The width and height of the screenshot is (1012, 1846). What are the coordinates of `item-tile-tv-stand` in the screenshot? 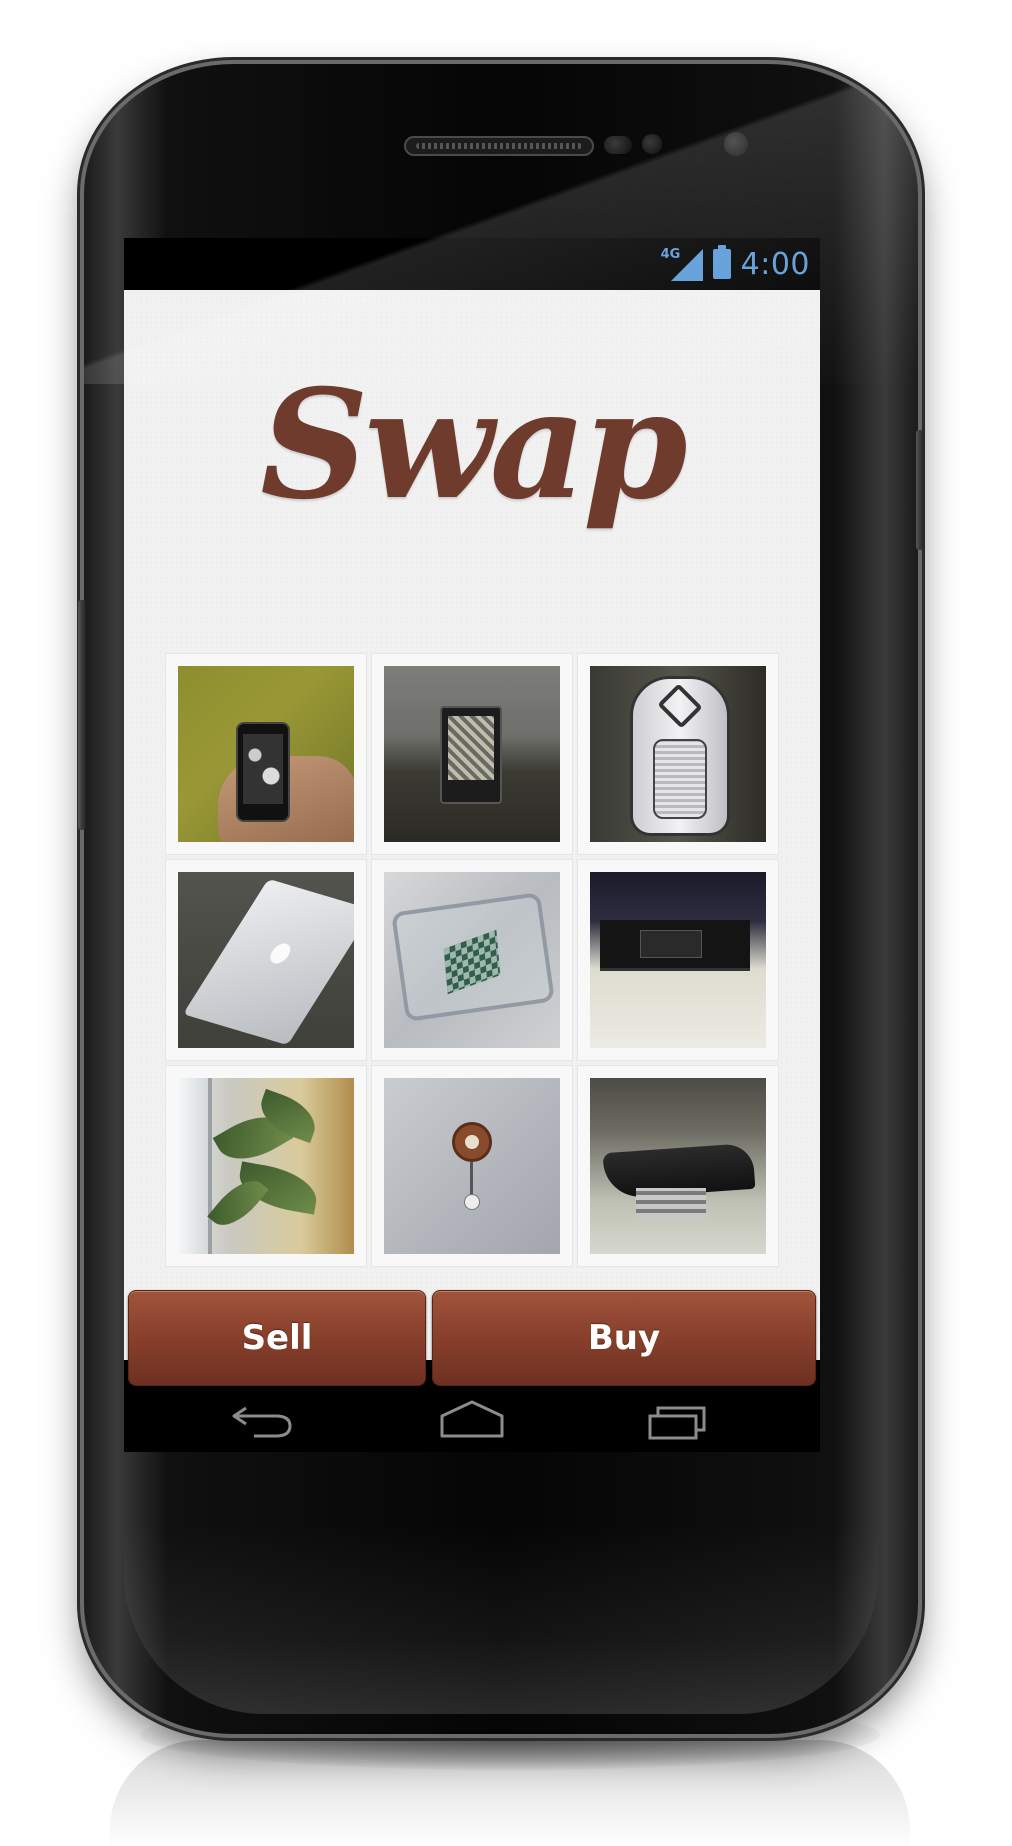 It's located at (678, 960).